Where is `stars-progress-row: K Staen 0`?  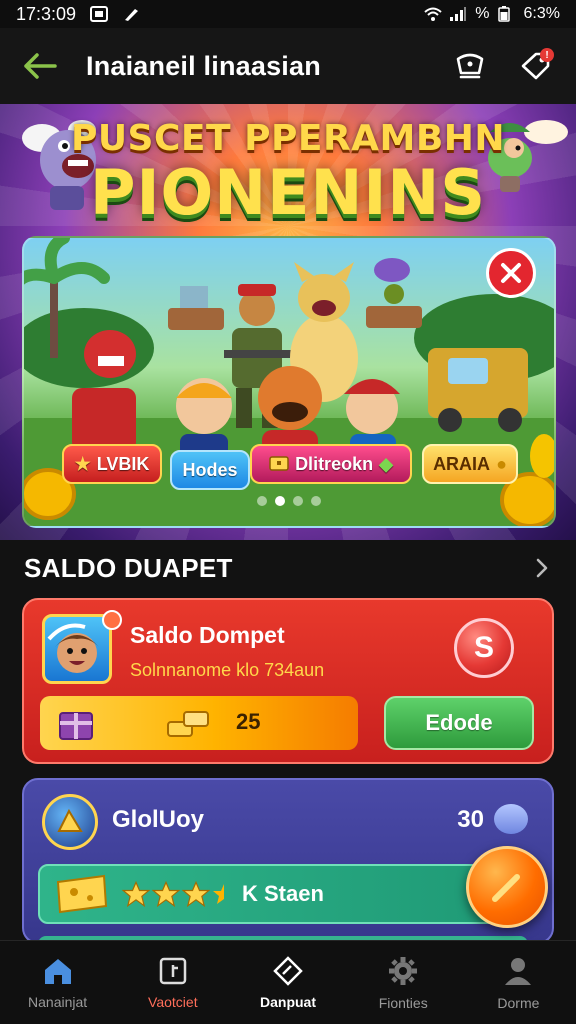 stars-progress-row: K Staen 0 is located at coordinates (273, 894).